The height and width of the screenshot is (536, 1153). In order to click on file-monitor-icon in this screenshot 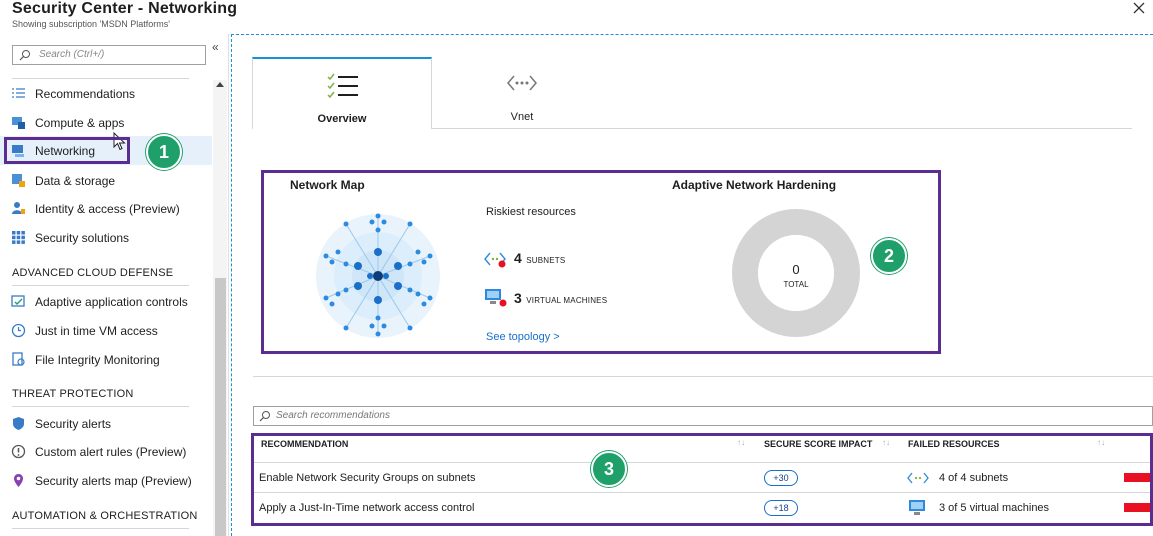, I will do `click(18, 359)`.